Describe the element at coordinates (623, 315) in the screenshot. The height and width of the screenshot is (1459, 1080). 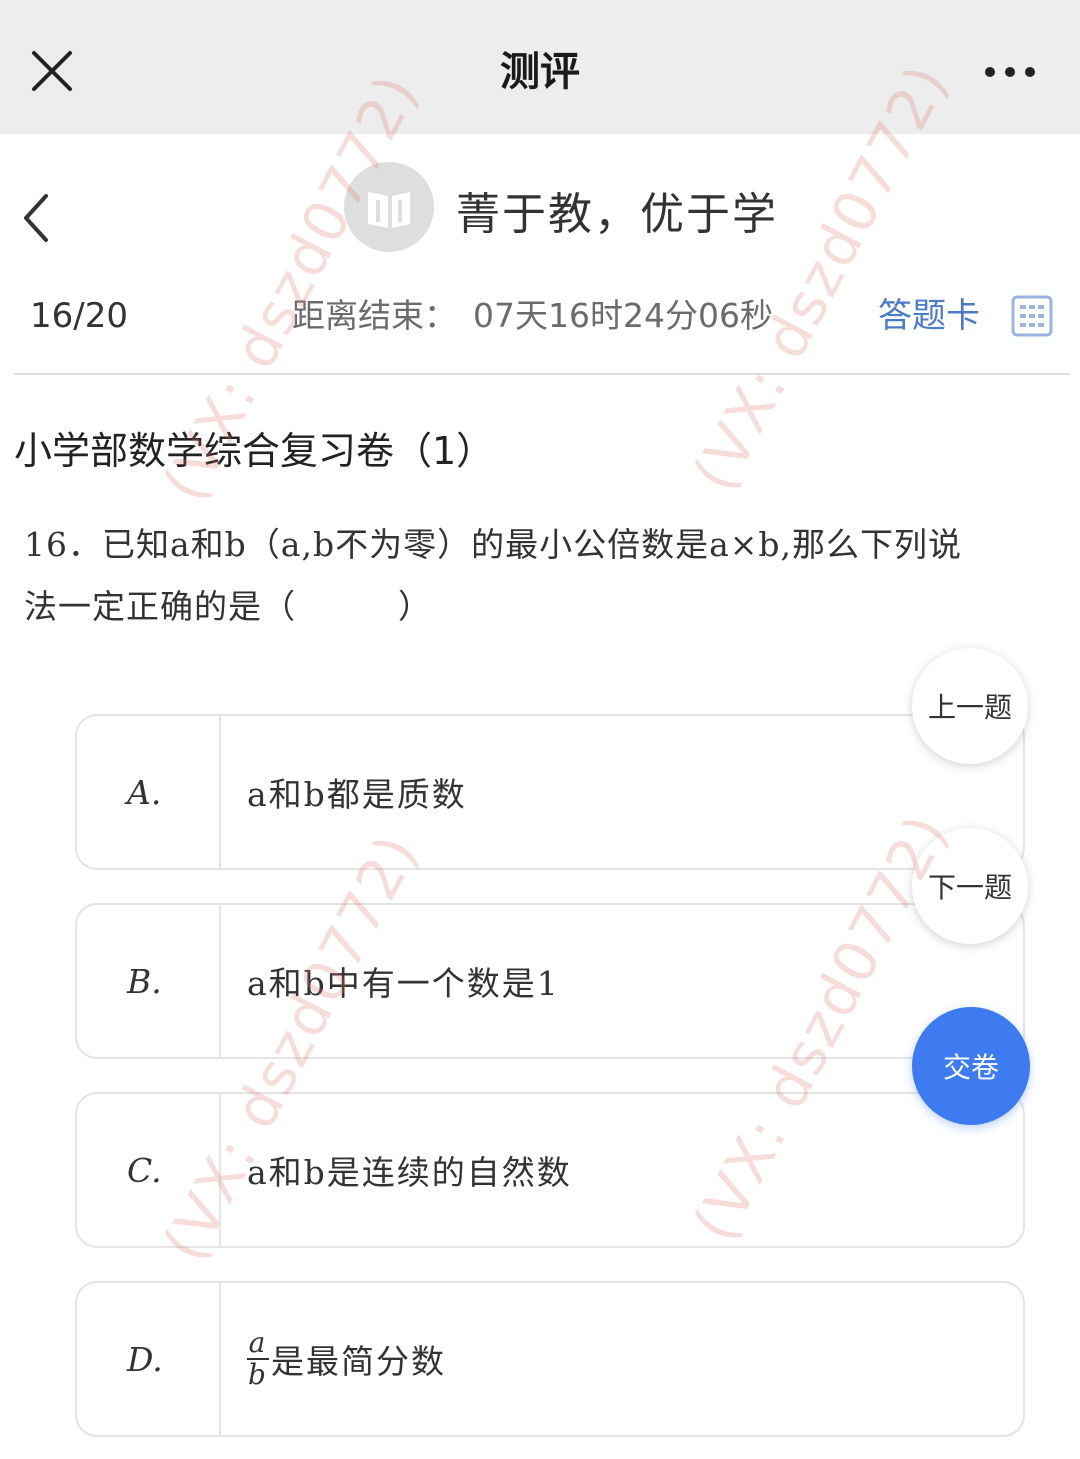
I see `countdown-value: 07天16时24分06秒` at that location.